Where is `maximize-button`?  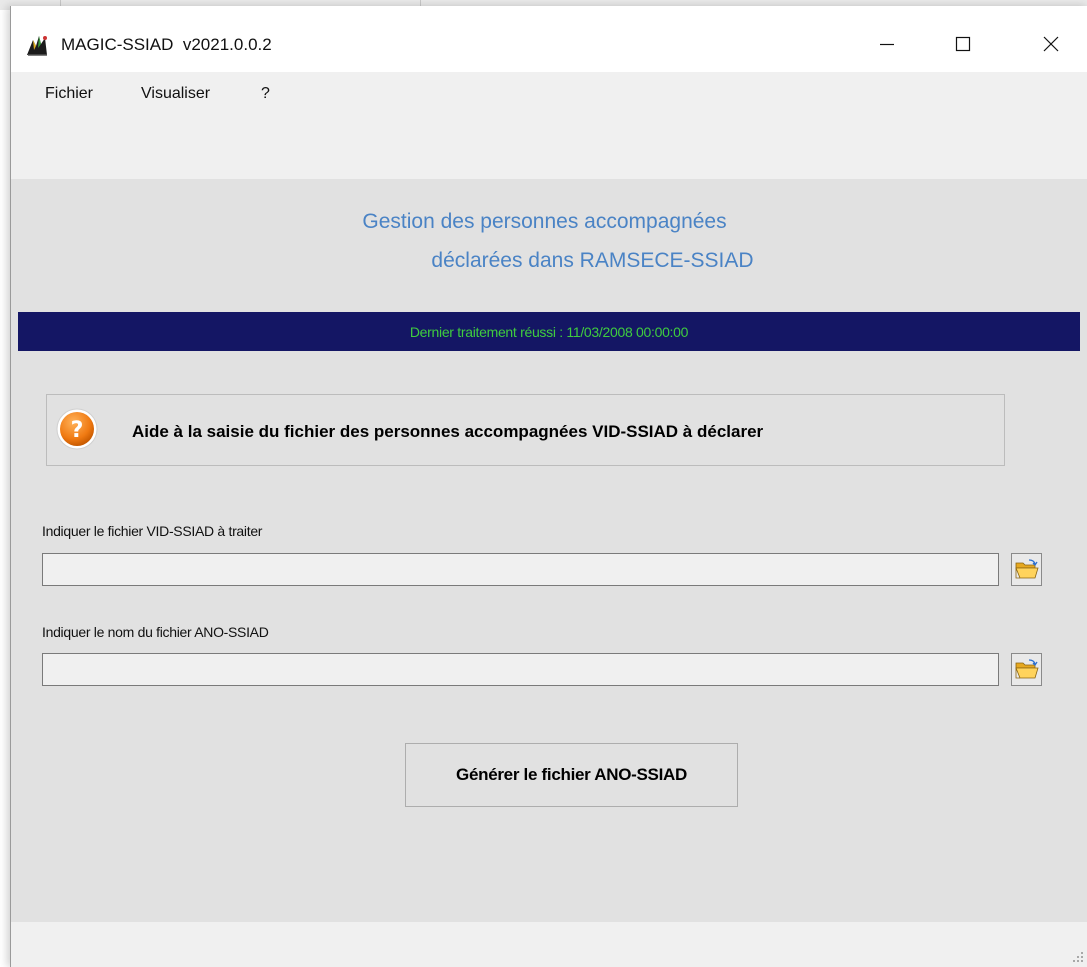
maximize-button is located at coordinates (963, 44).